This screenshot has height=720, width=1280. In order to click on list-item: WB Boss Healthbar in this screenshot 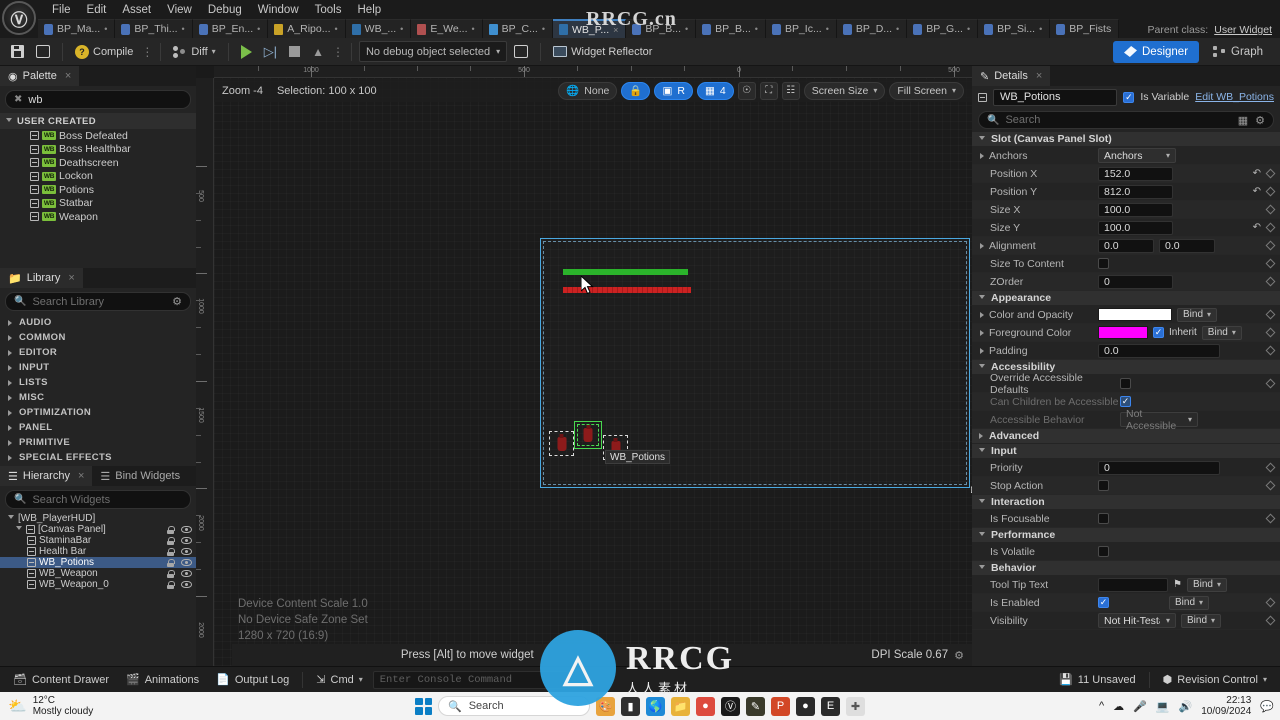, I will do `click(98, 150)`.